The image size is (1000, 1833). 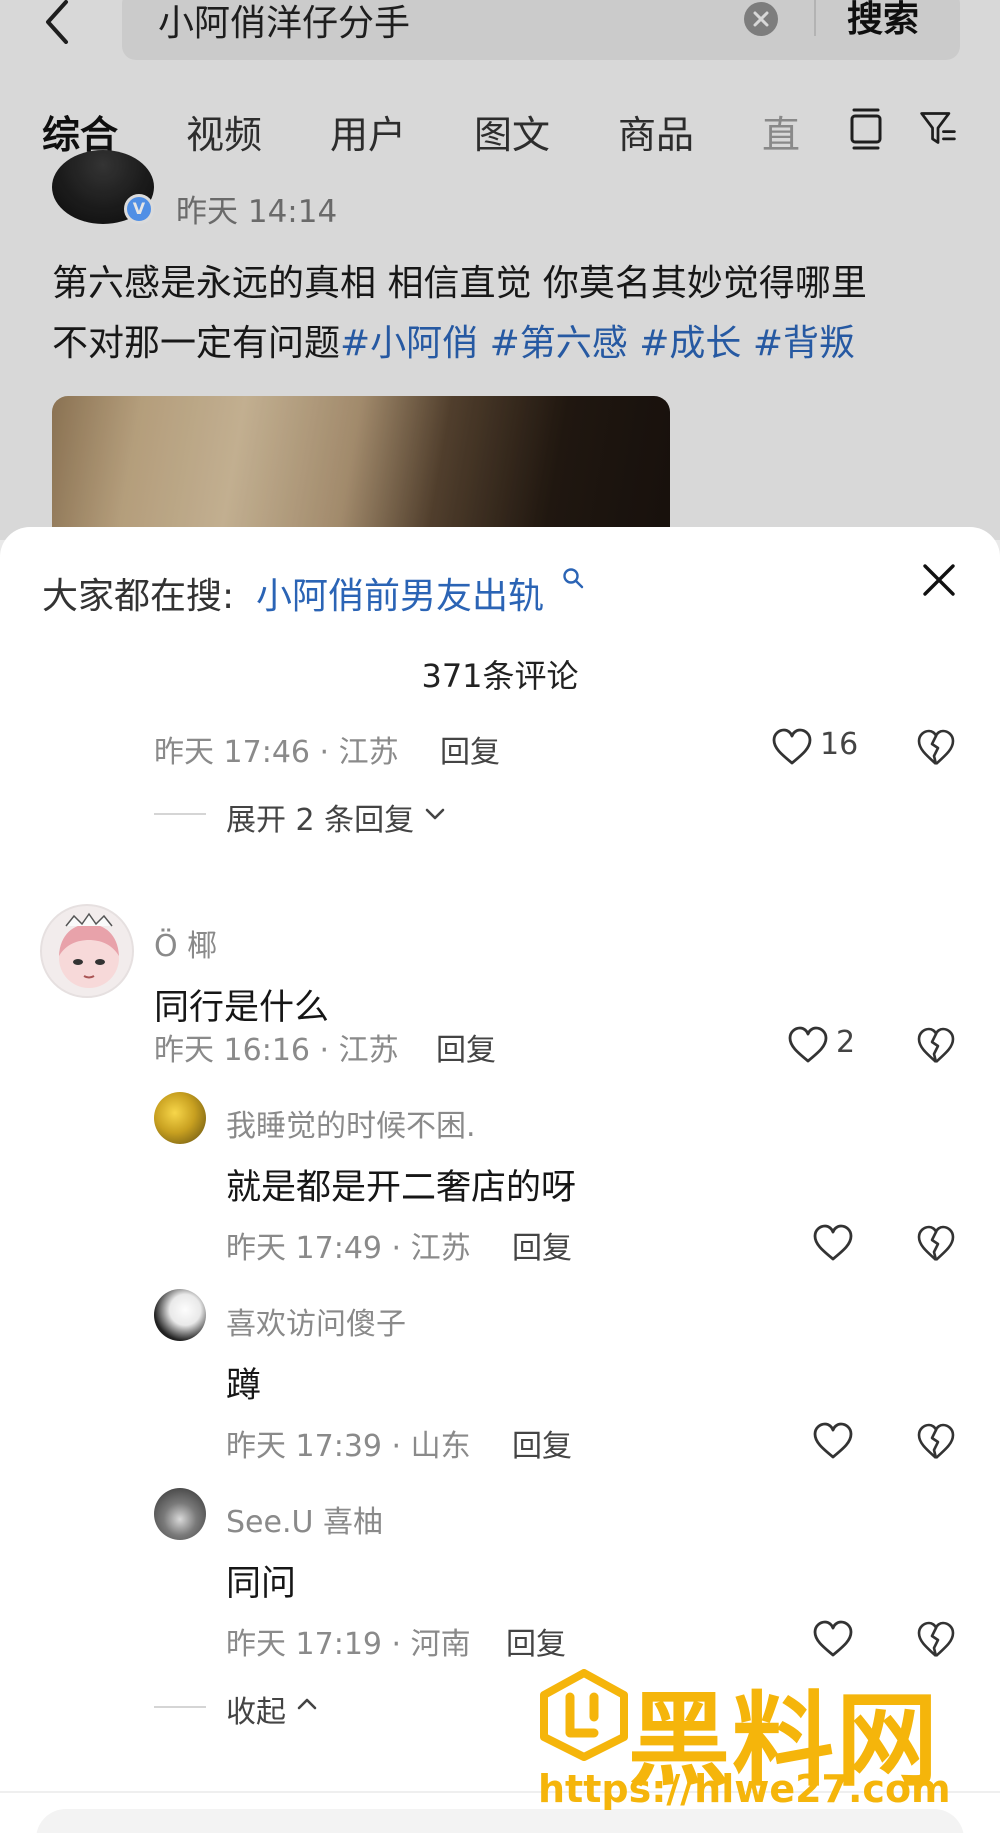 What do you see at coordinates (744, 1789) in the screenshot?
I see `watermark-url: https://hlwe27.com` at bounding box center [744, 1789].